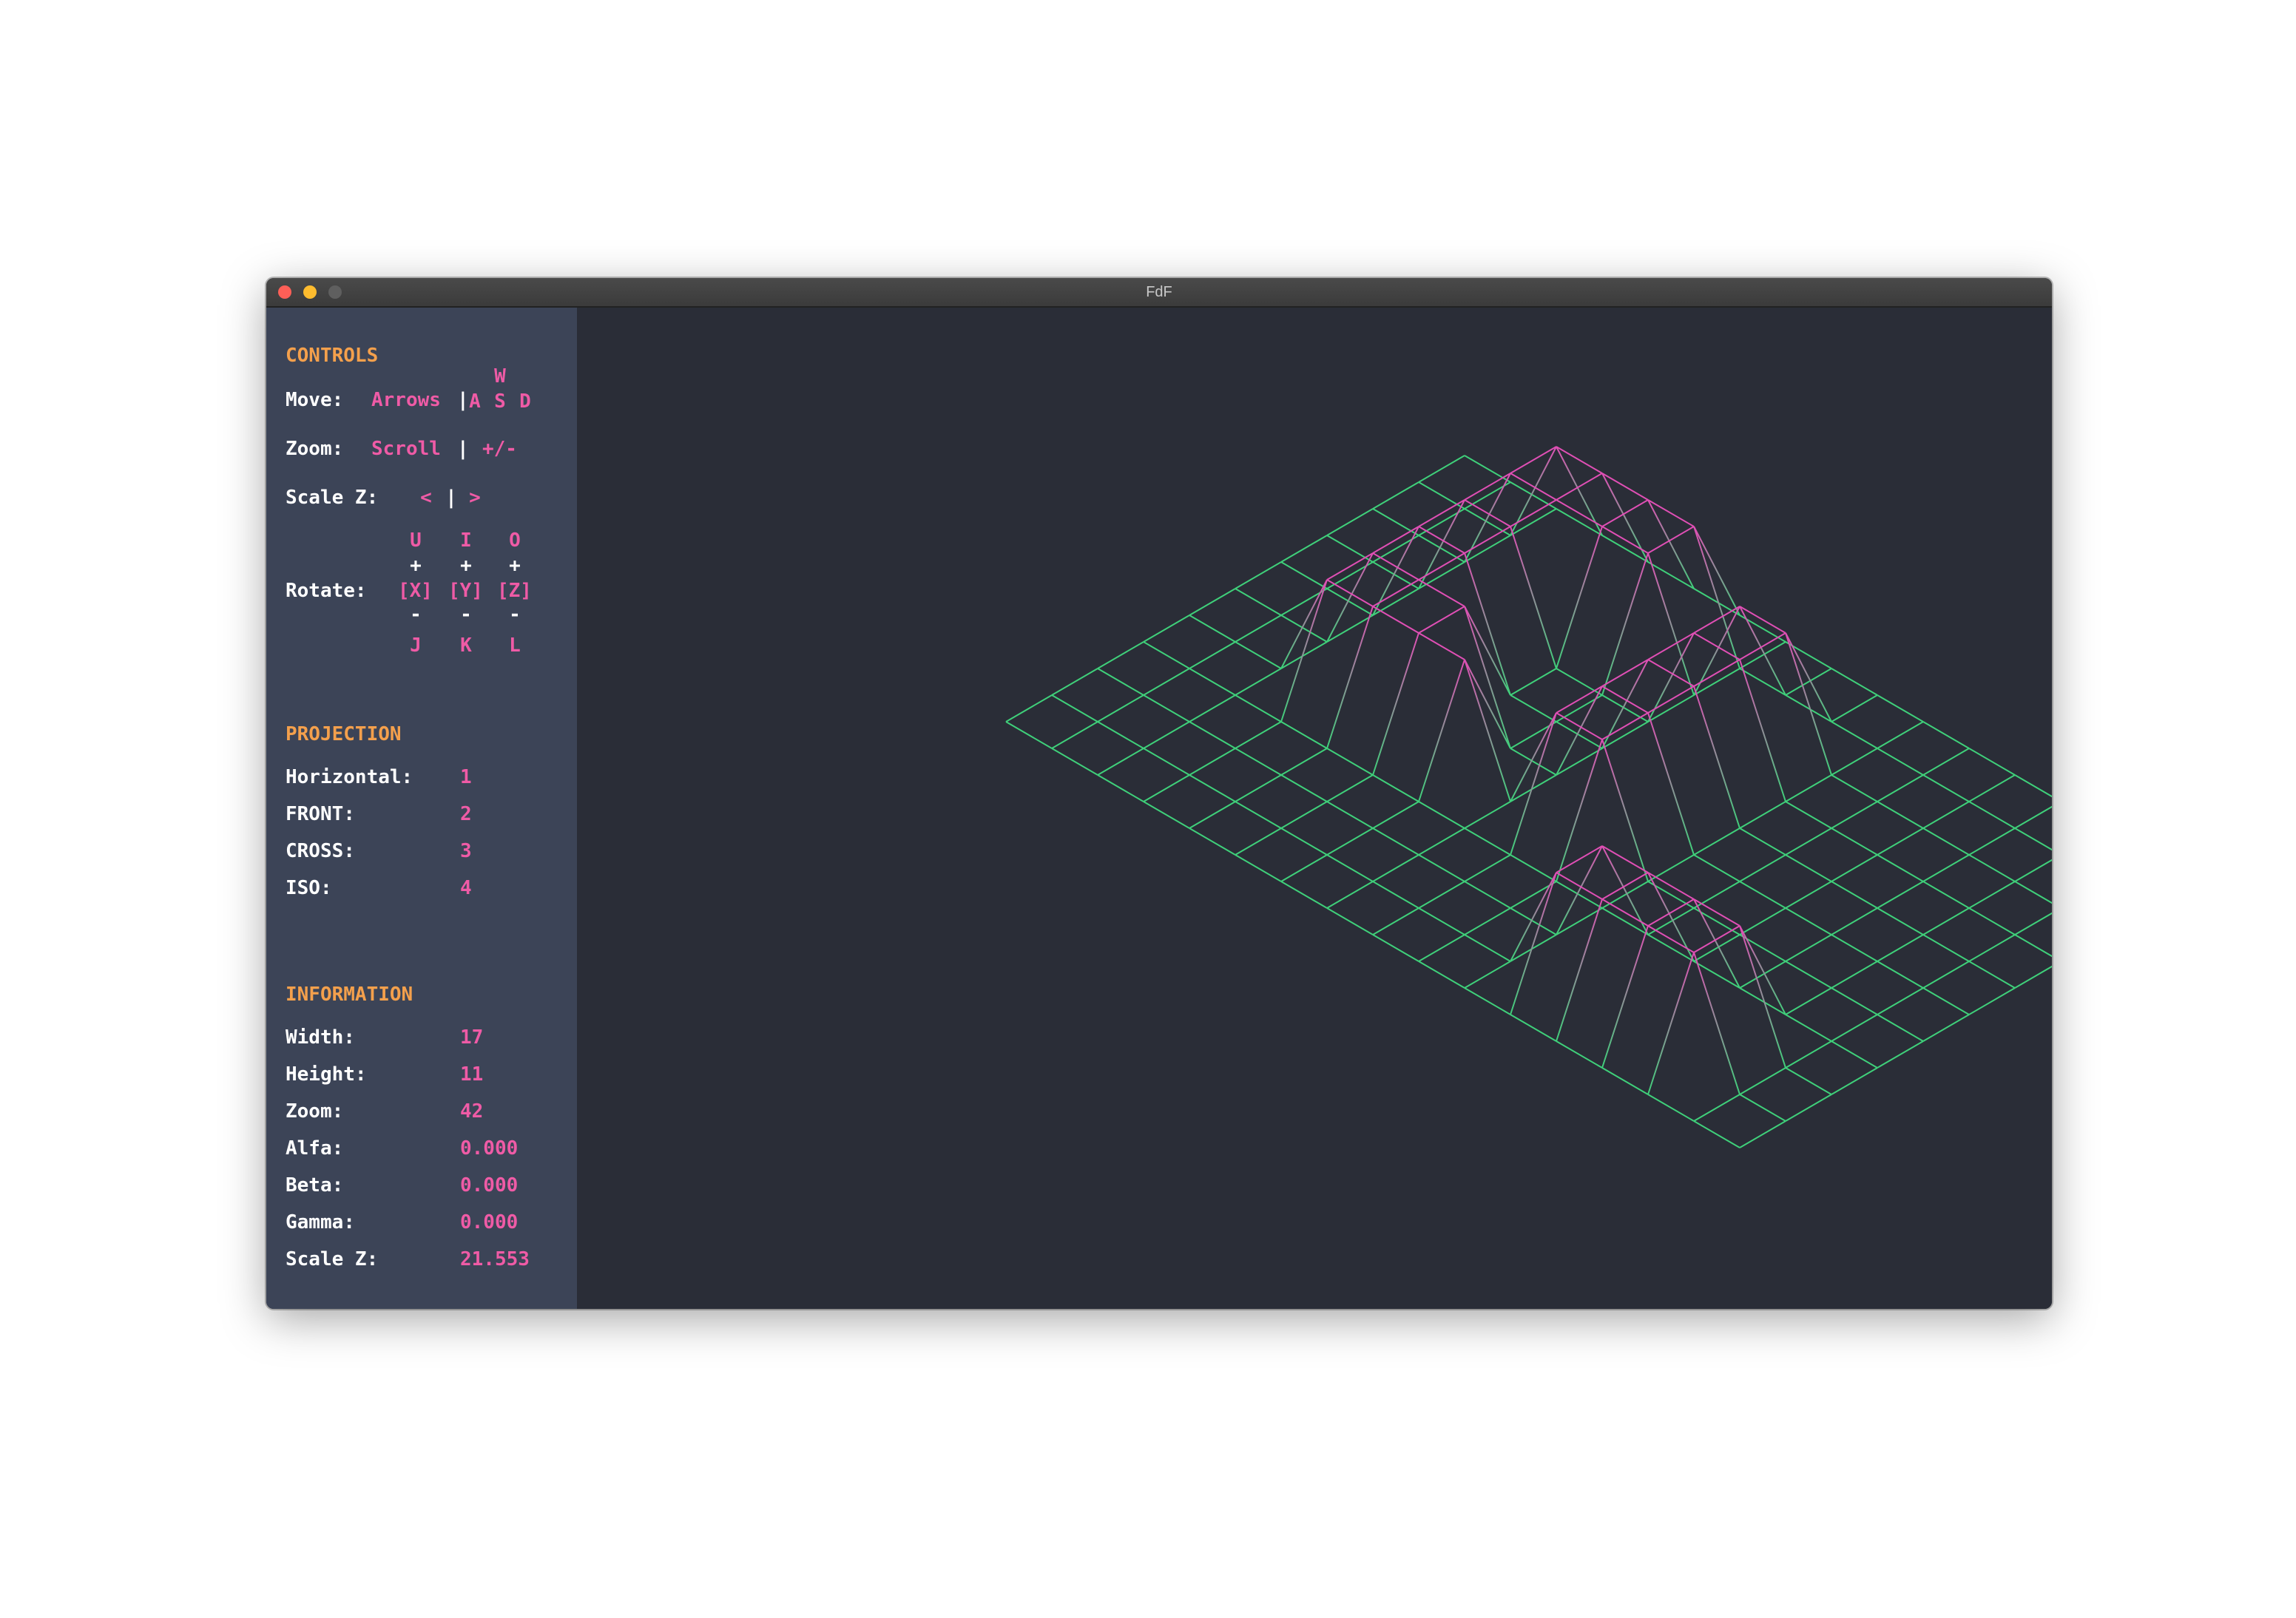  What do you see at coordinates (315, 400) in the screenshot?
I see `move-label: Move:` at bounding box center [315, 400].